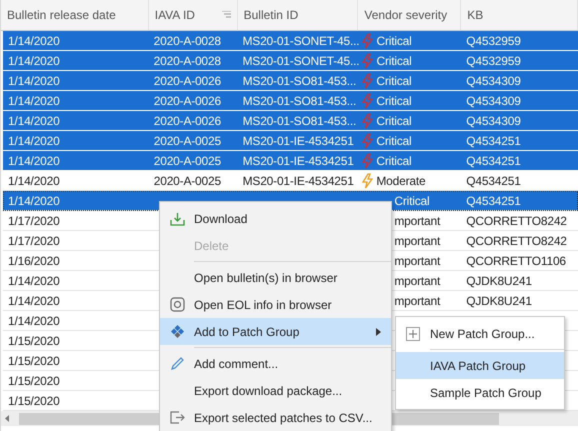  What do you see at coordinates (401, 181) in the screenshot?
I see `table-cell: Moderate` at bounding box center [401, 181].